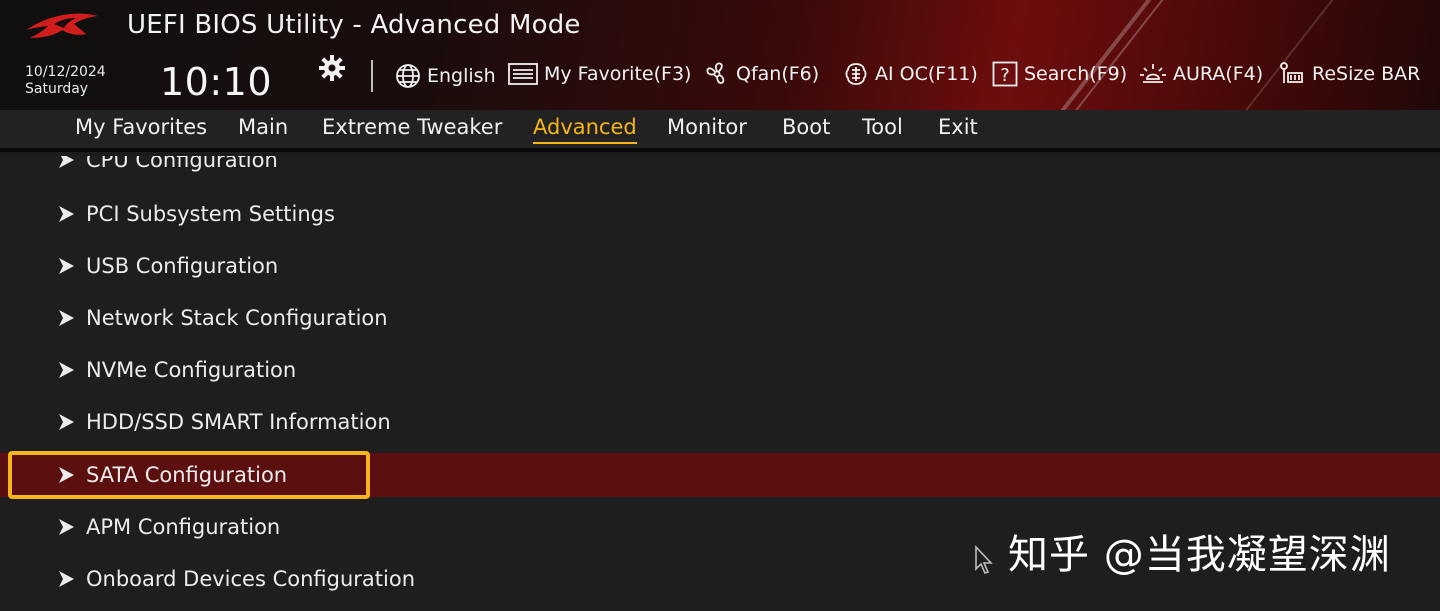  I want to click on fan-icon, so click(715, 73).